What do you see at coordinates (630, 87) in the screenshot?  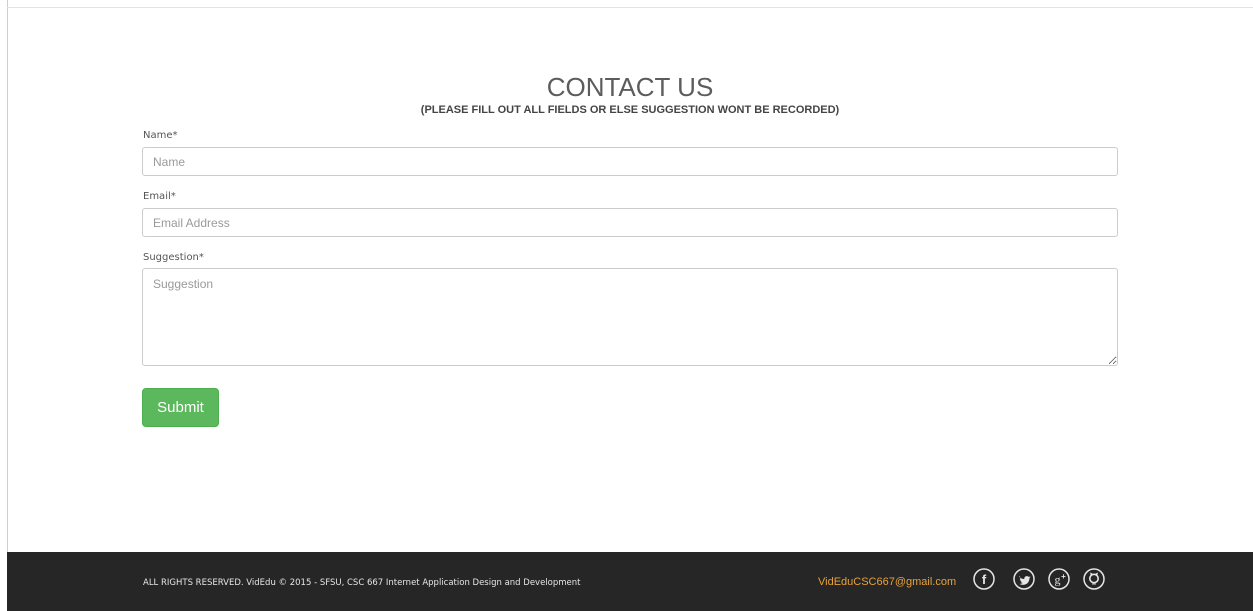 I see `page-title: CONTACT US` at bounding box center [630, 87].